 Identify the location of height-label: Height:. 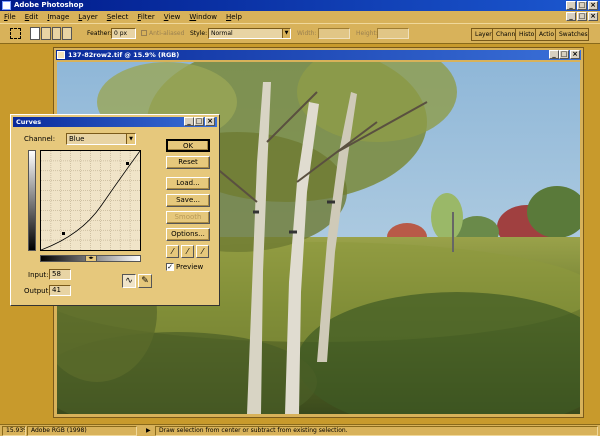
(367, 33).